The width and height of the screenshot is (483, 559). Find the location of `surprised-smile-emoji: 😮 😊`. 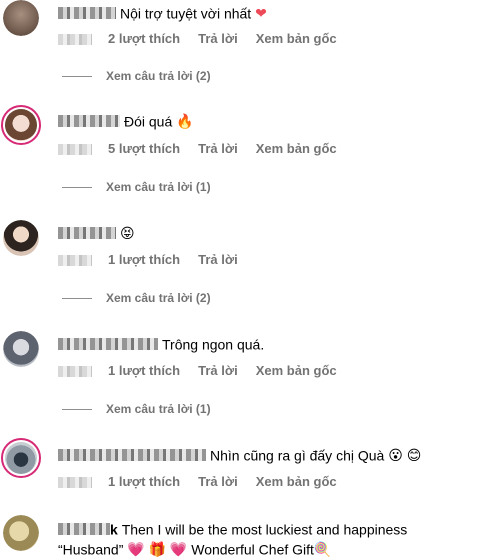

surprised-smile-emoji: 😮 😊 is located at coordinates (405, 455).